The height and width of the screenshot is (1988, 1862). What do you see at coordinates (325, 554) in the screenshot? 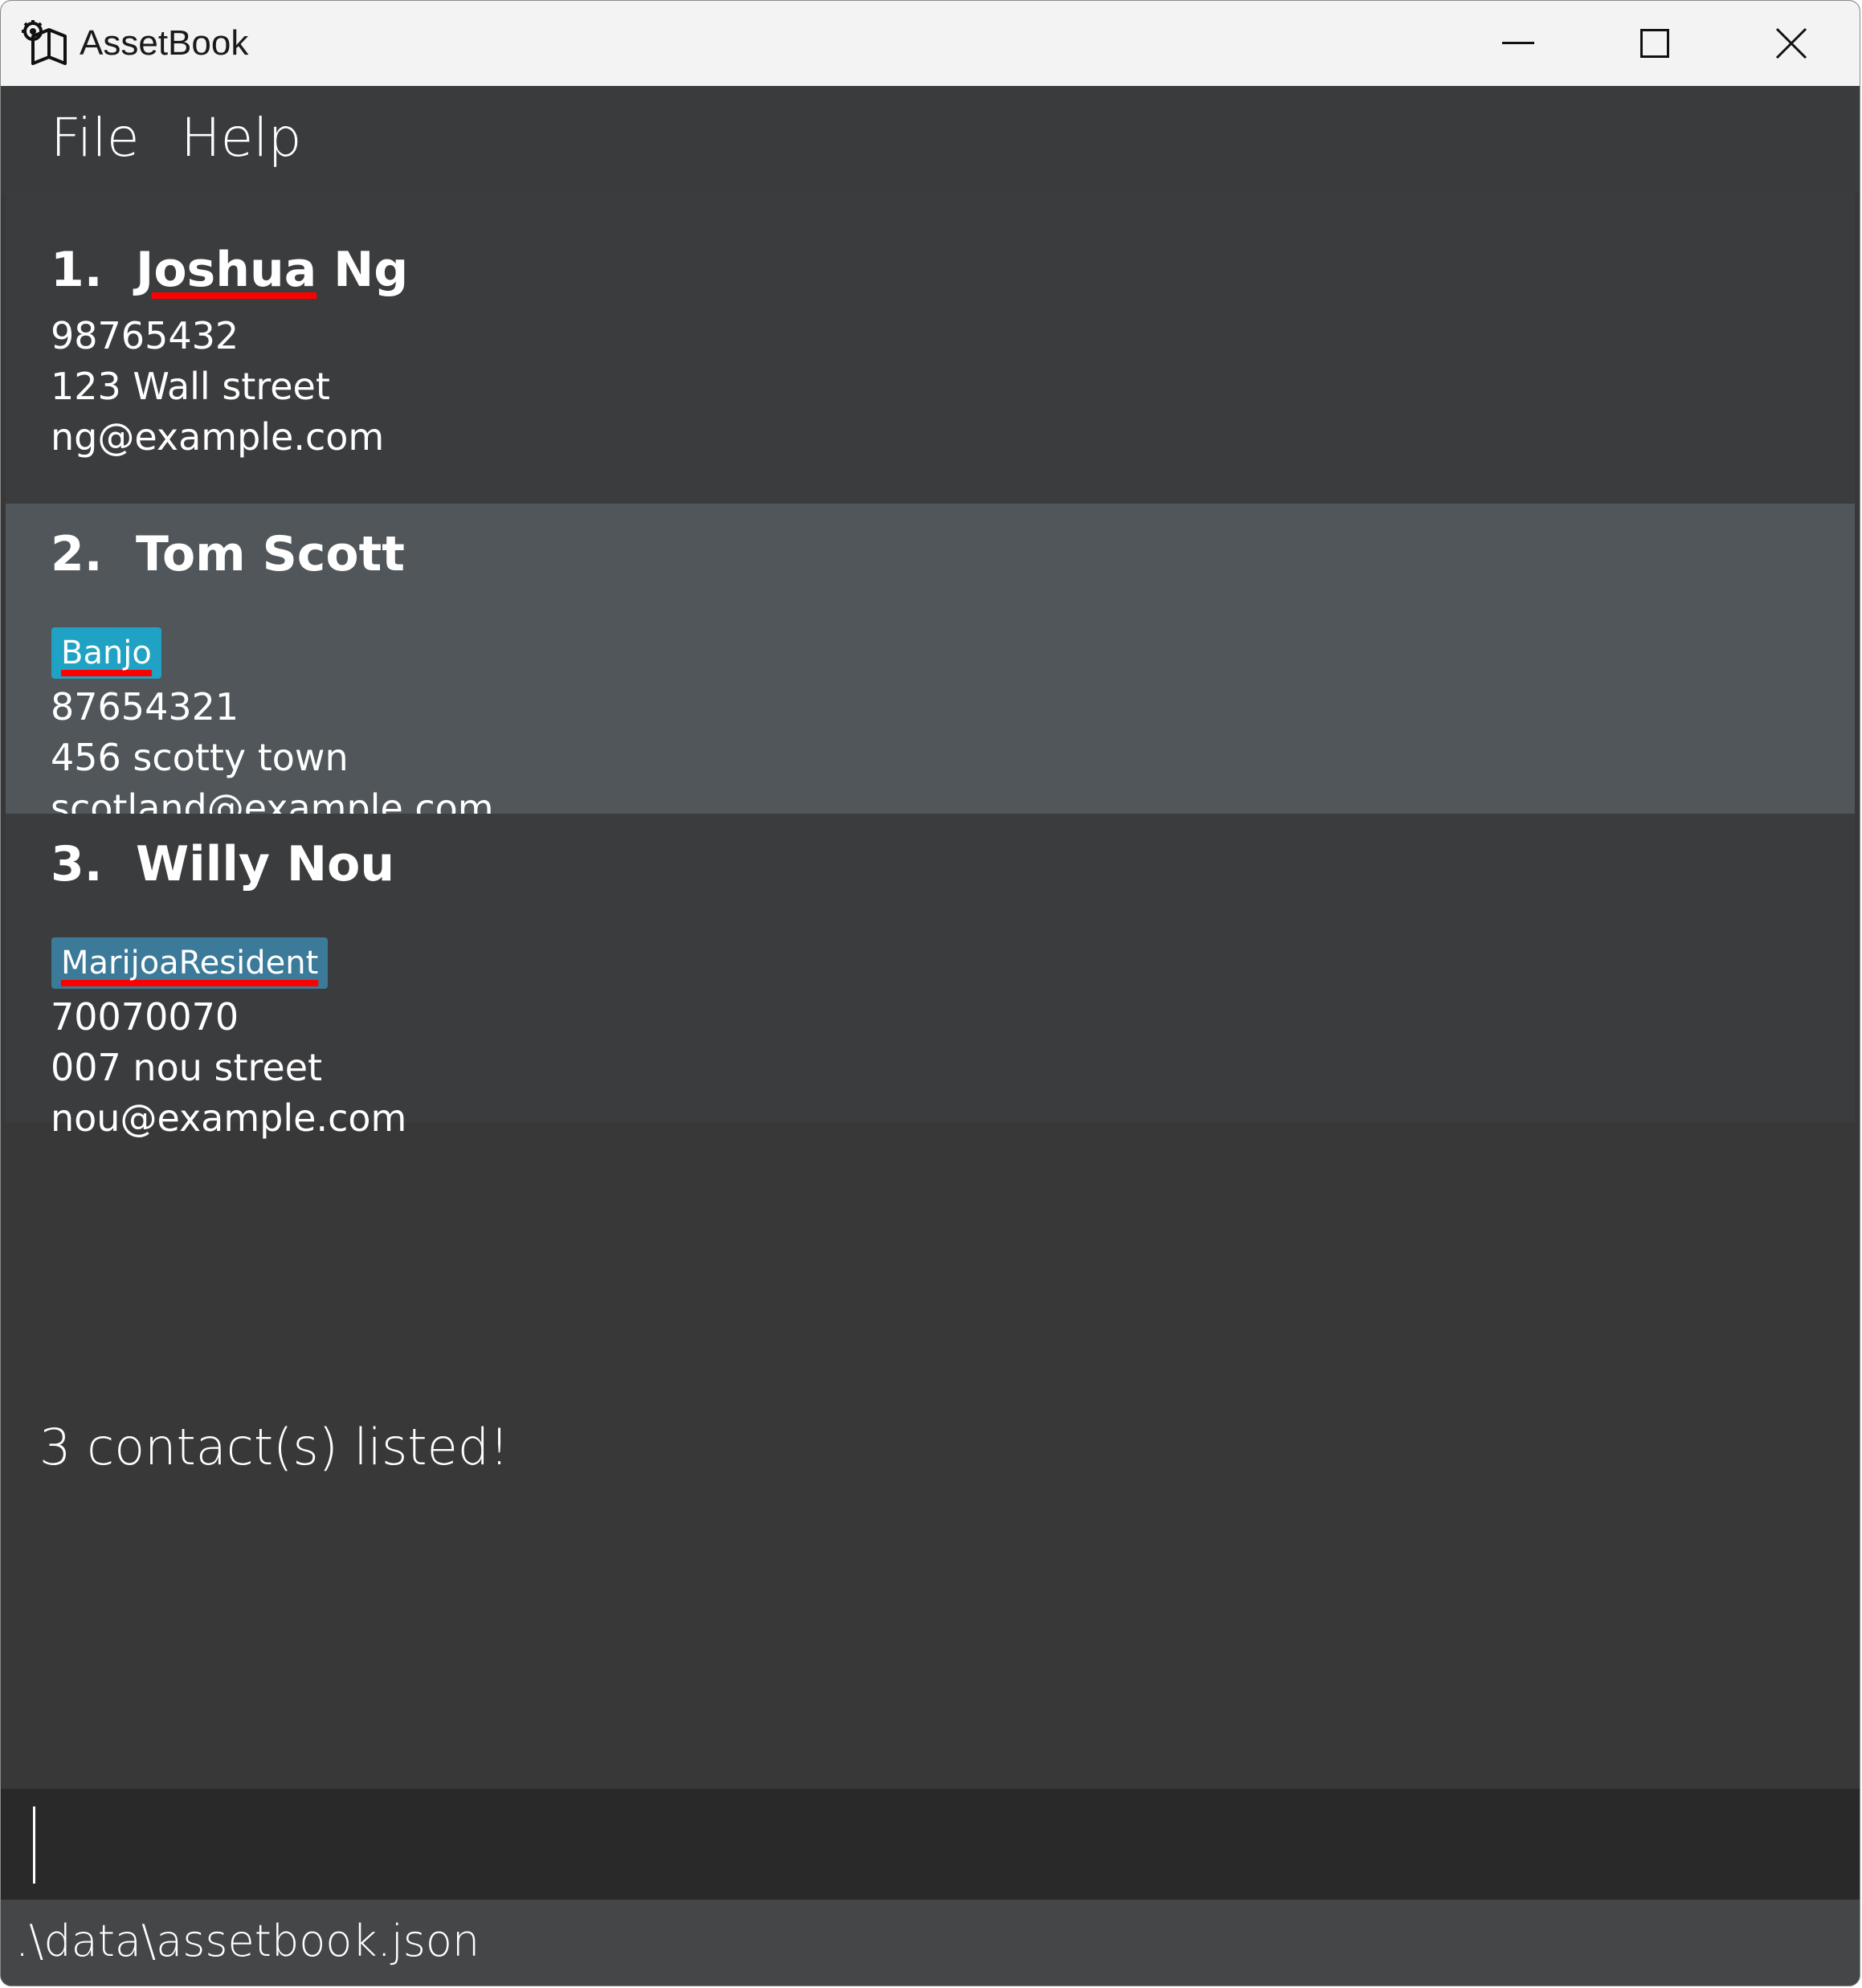
I see `person-name-rest: Scott` at bounding box center [325, 554].